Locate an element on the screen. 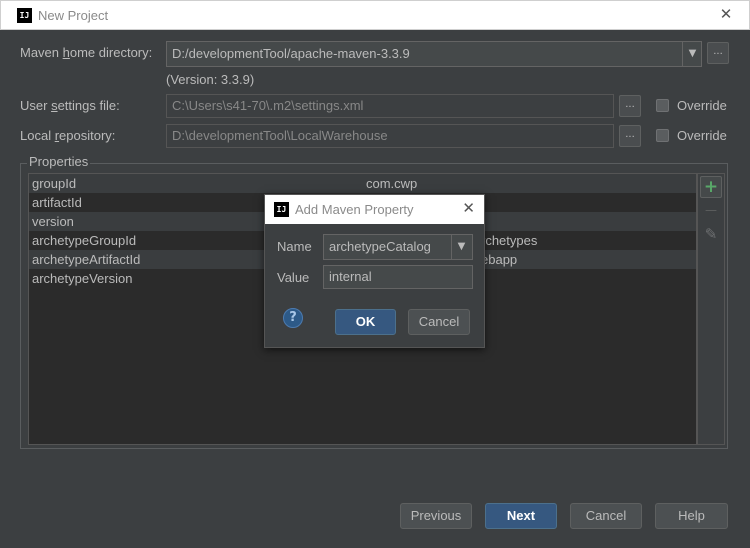 This screenshot has width=750, height=548. value-label: Value is located at coordinates (293, 277).